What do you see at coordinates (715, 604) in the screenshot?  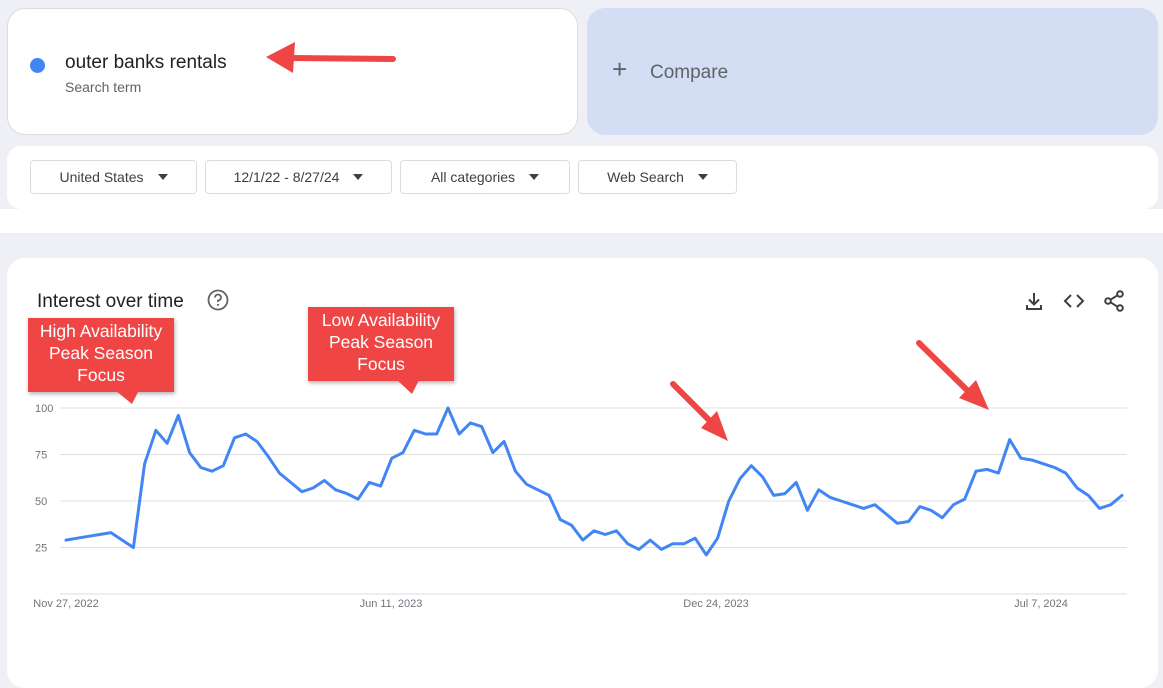 I see `x-tick-label: Dec 24, 2023` at bounding box center [715, 604].